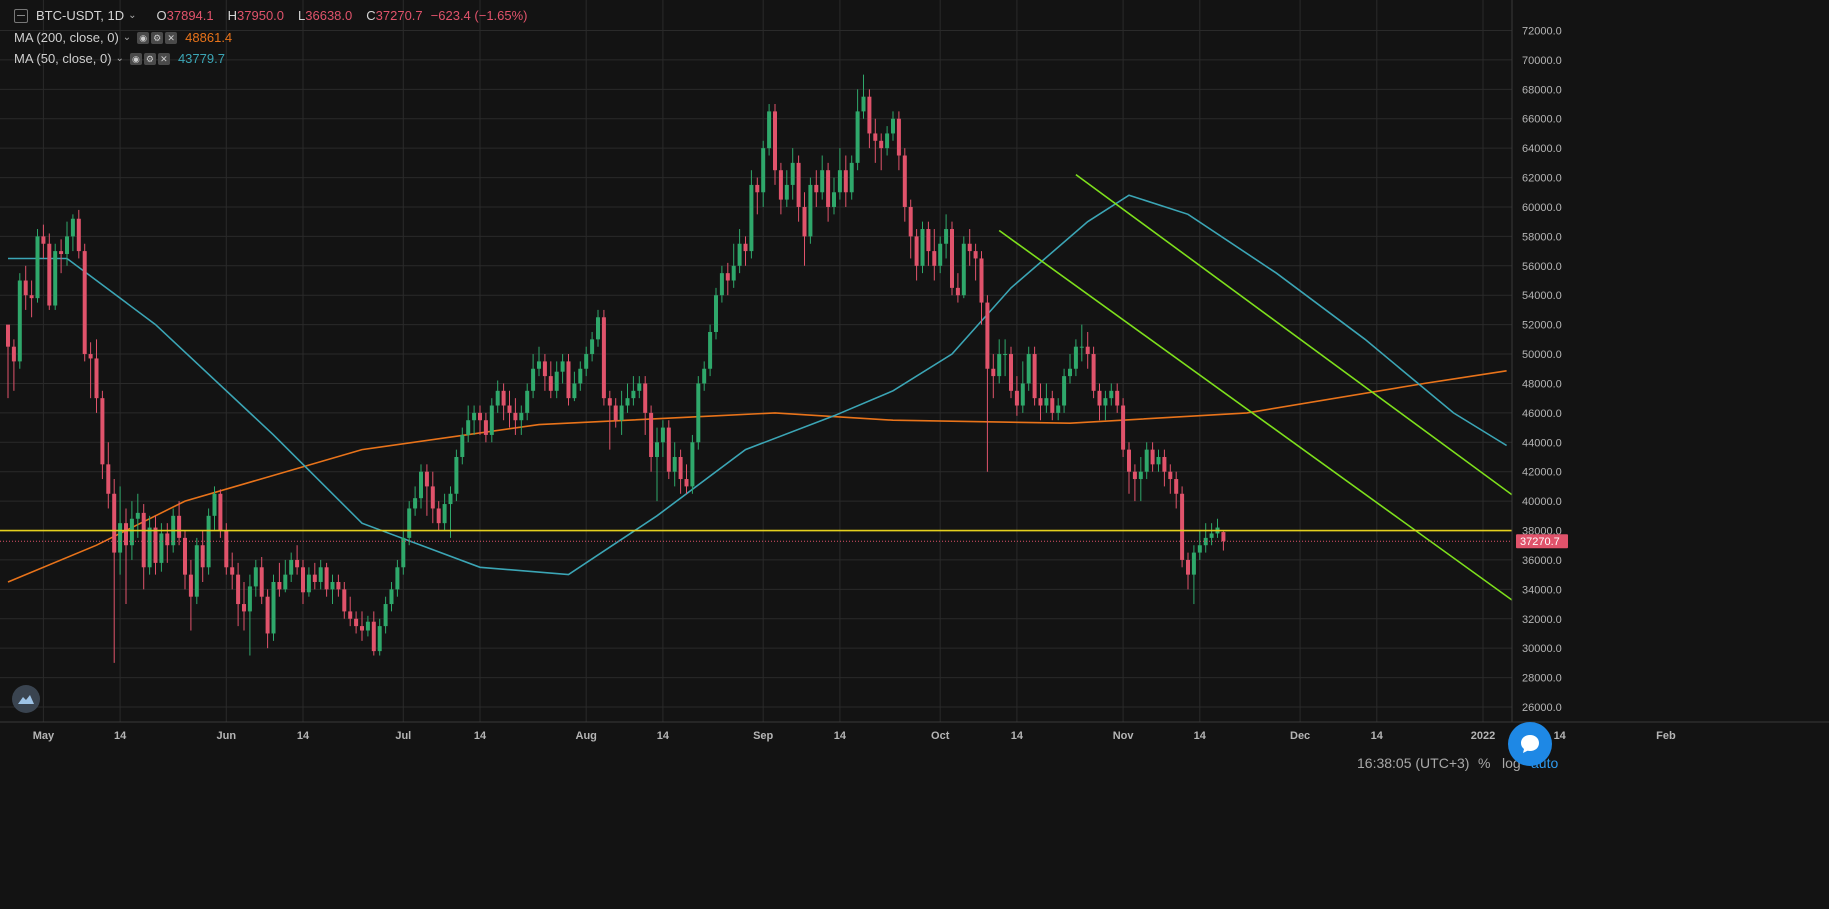 This screenshot has height=909, width=1829. Describe the element at coordinates (21, 15) in the screenshot. I see `menu-icon` at that location.